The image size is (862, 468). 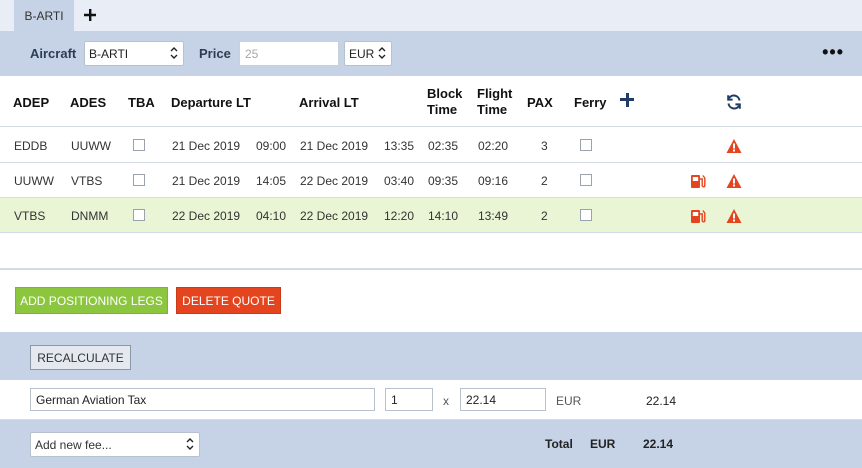 I want to click on aircraft-label: Aircraft, so click(x=53, y=53).